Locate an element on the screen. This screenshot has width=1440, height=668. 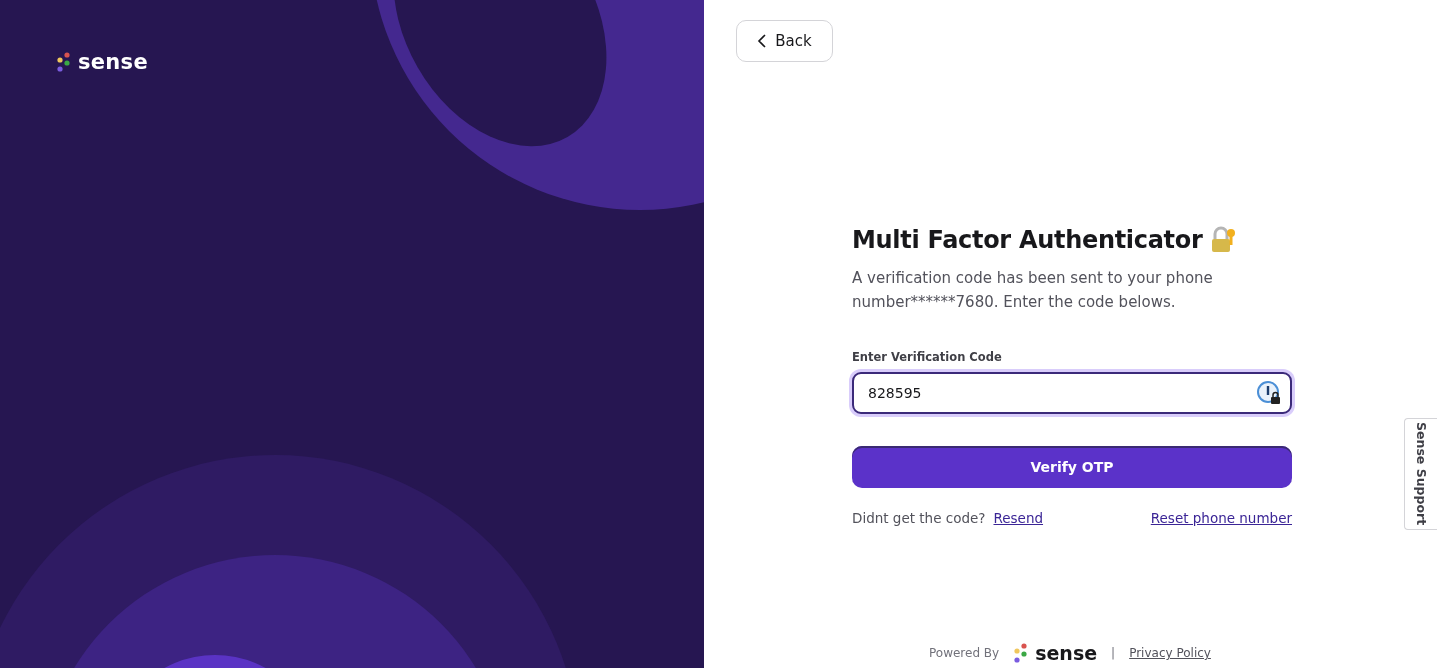
reset-phone-link: Reset phone number is located at coordinates (1221, 518).